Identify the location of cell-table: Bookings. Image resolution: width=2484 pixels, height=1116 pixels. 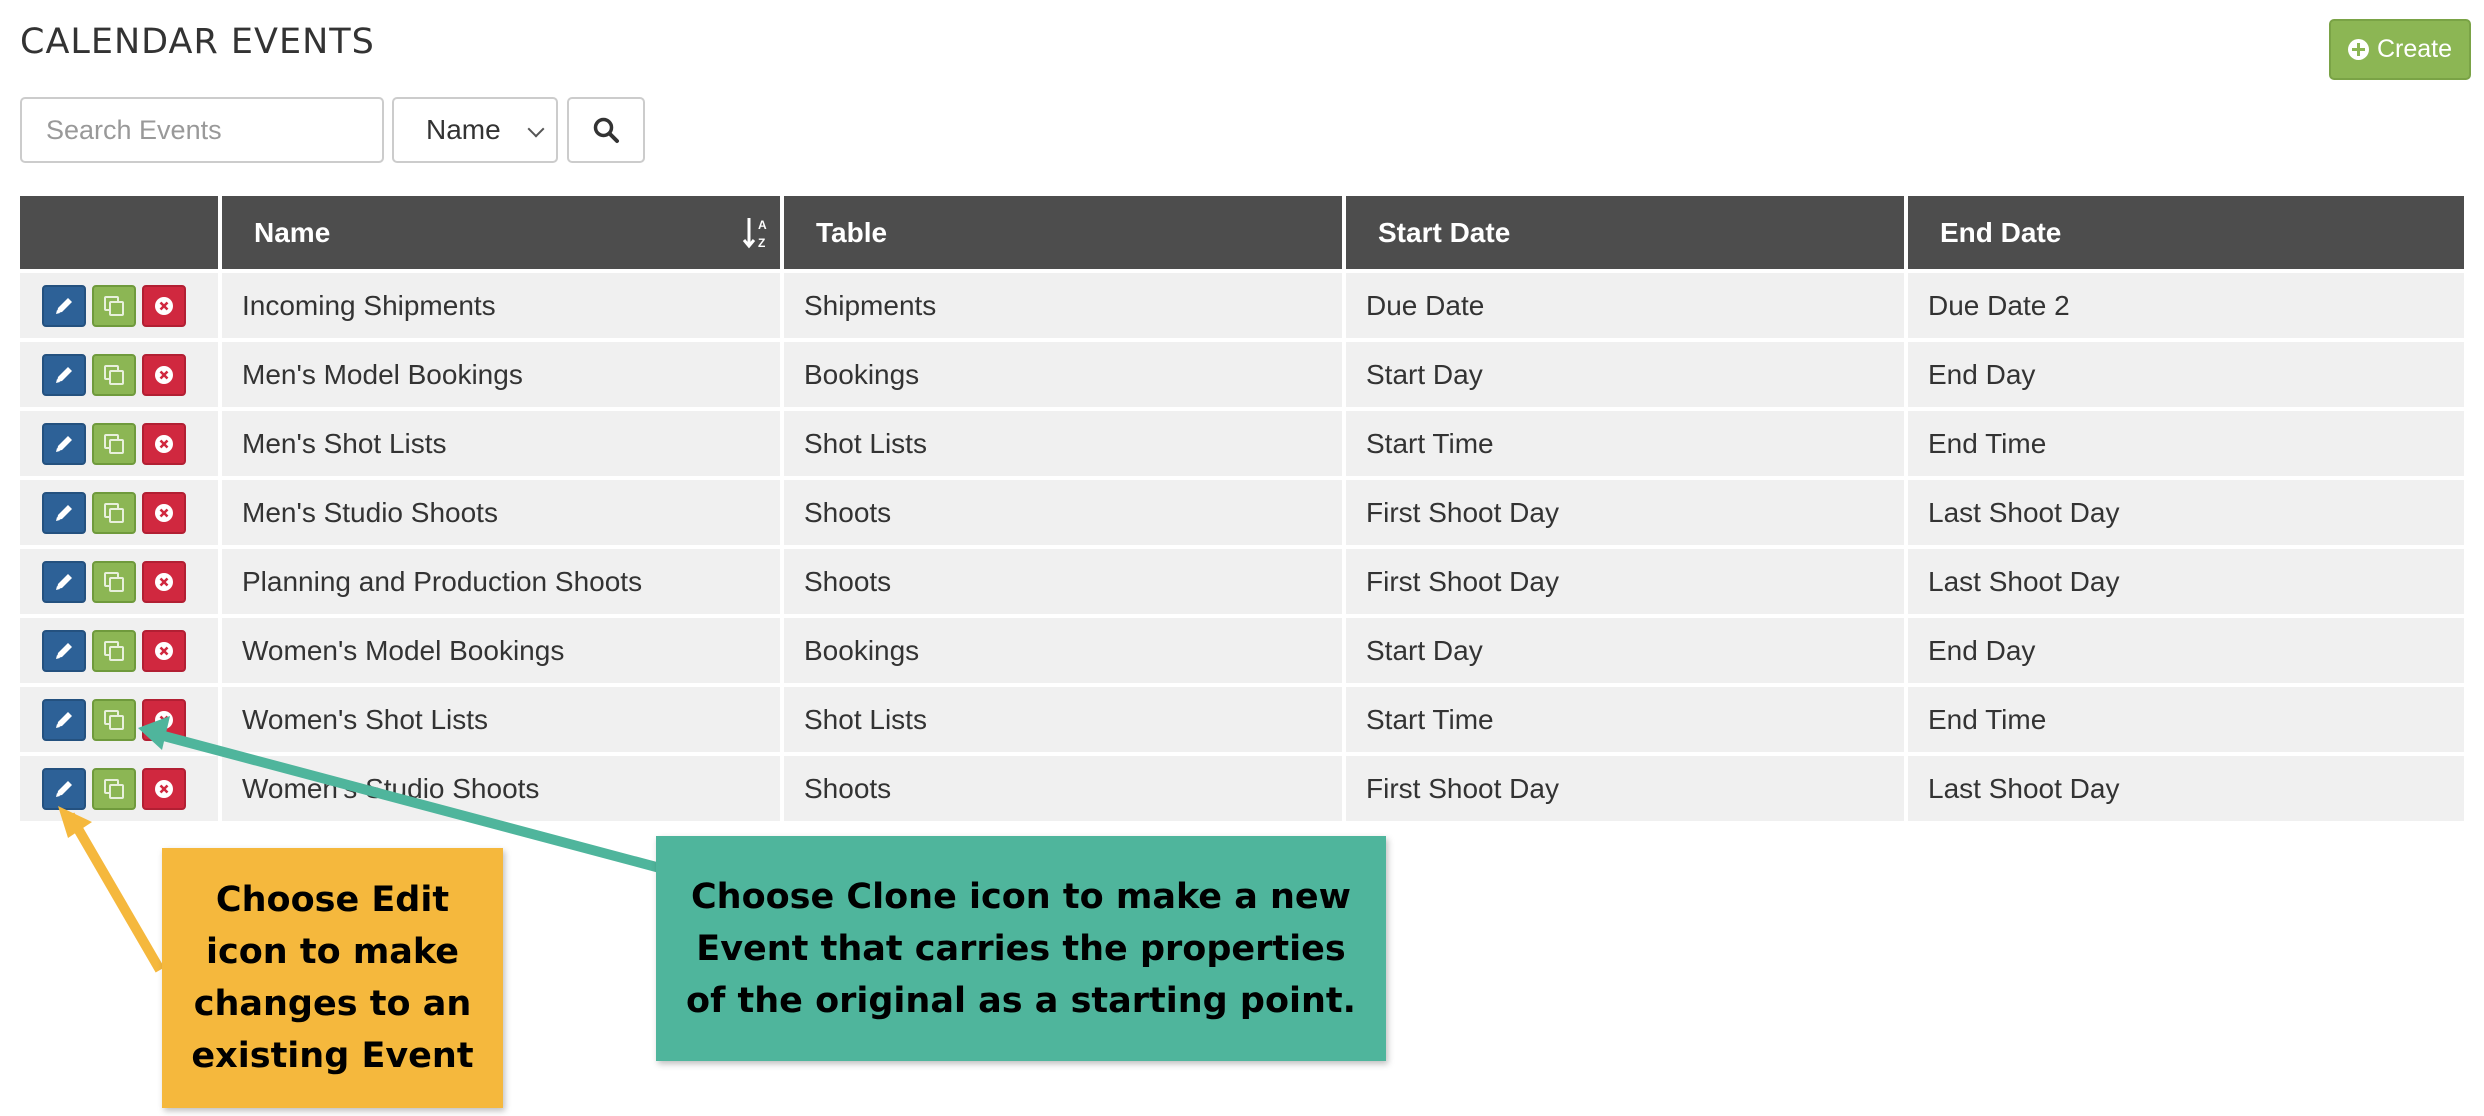
(1063, 650).